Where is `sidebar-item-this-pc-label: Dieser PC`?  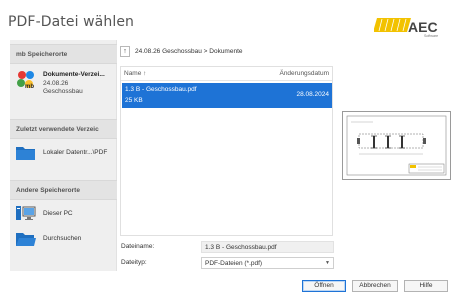 sidebar-item-this-pc-label: Dieser PC is located at coordinates (58, 213).